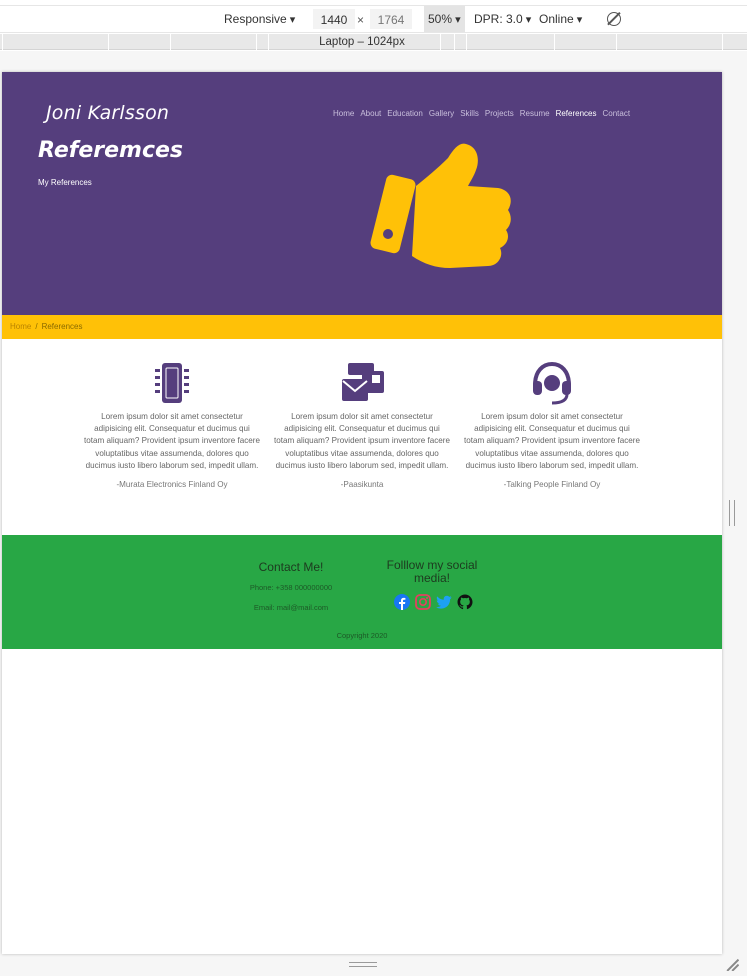 This screenshot has height=976, width=747. What do you see at coordinates (616, 113) in the screenshot?
I see `nav-contact: Contact` at bounding box center [616, 113].